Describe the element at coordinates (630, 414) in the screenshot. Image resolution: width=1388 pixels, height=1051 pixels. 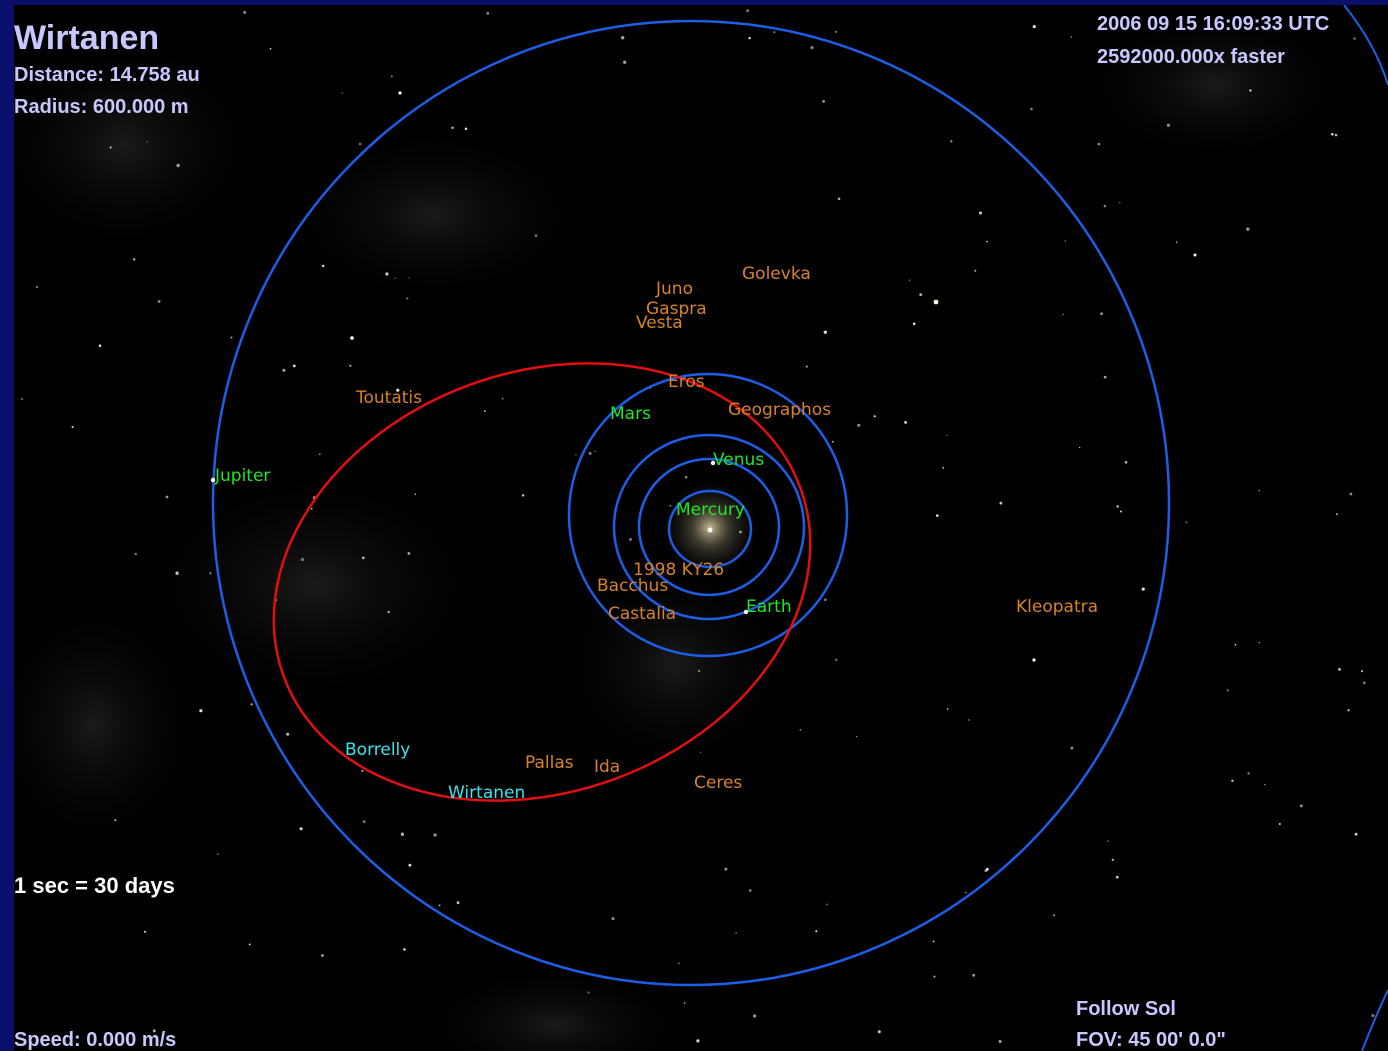
I see `label-mars: Mars` at that location.